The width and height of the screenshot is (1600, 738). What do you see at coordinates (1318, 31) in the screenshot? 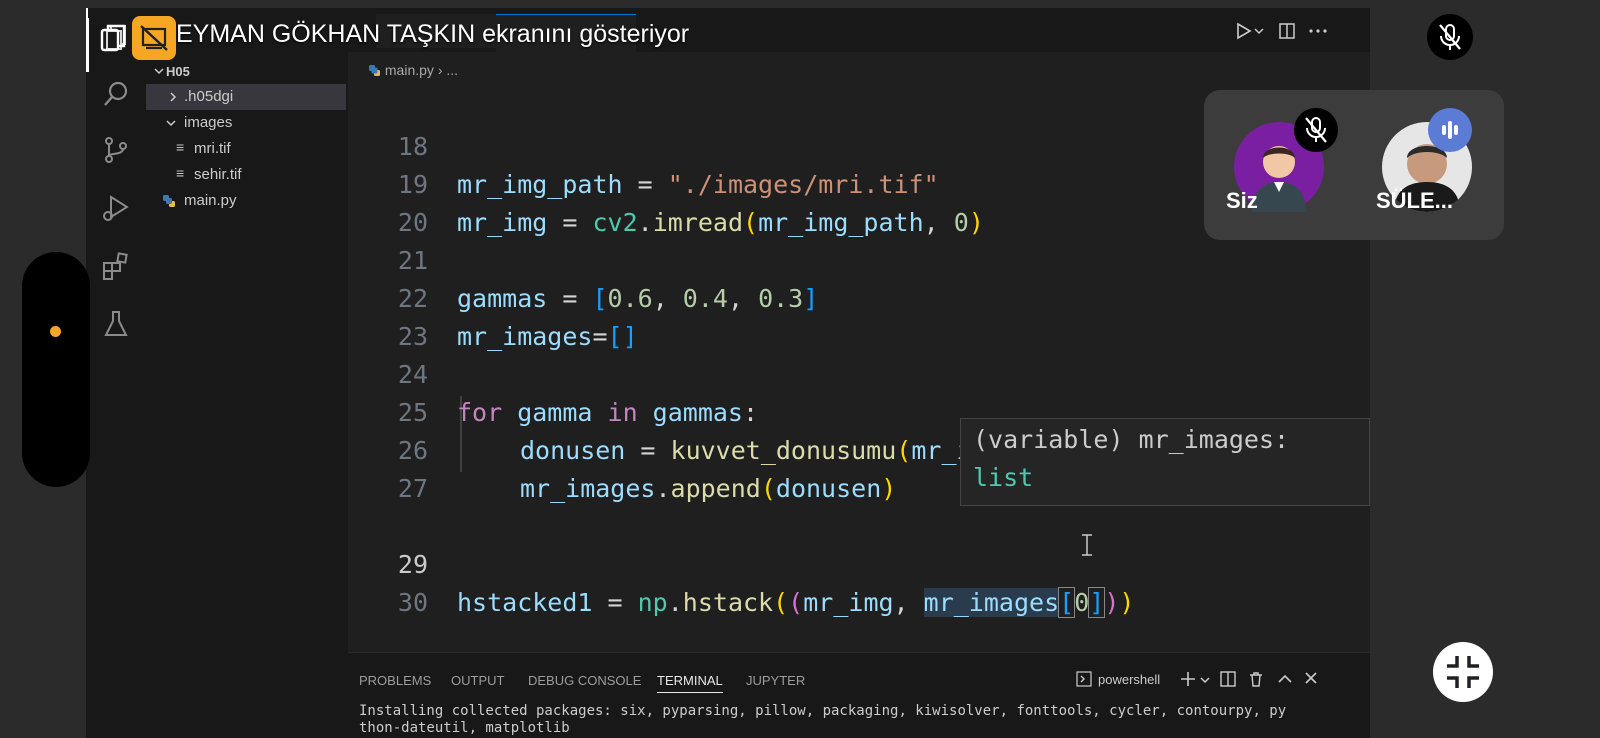
I see `more-actions-icon` at bounding box center [1318, 31].